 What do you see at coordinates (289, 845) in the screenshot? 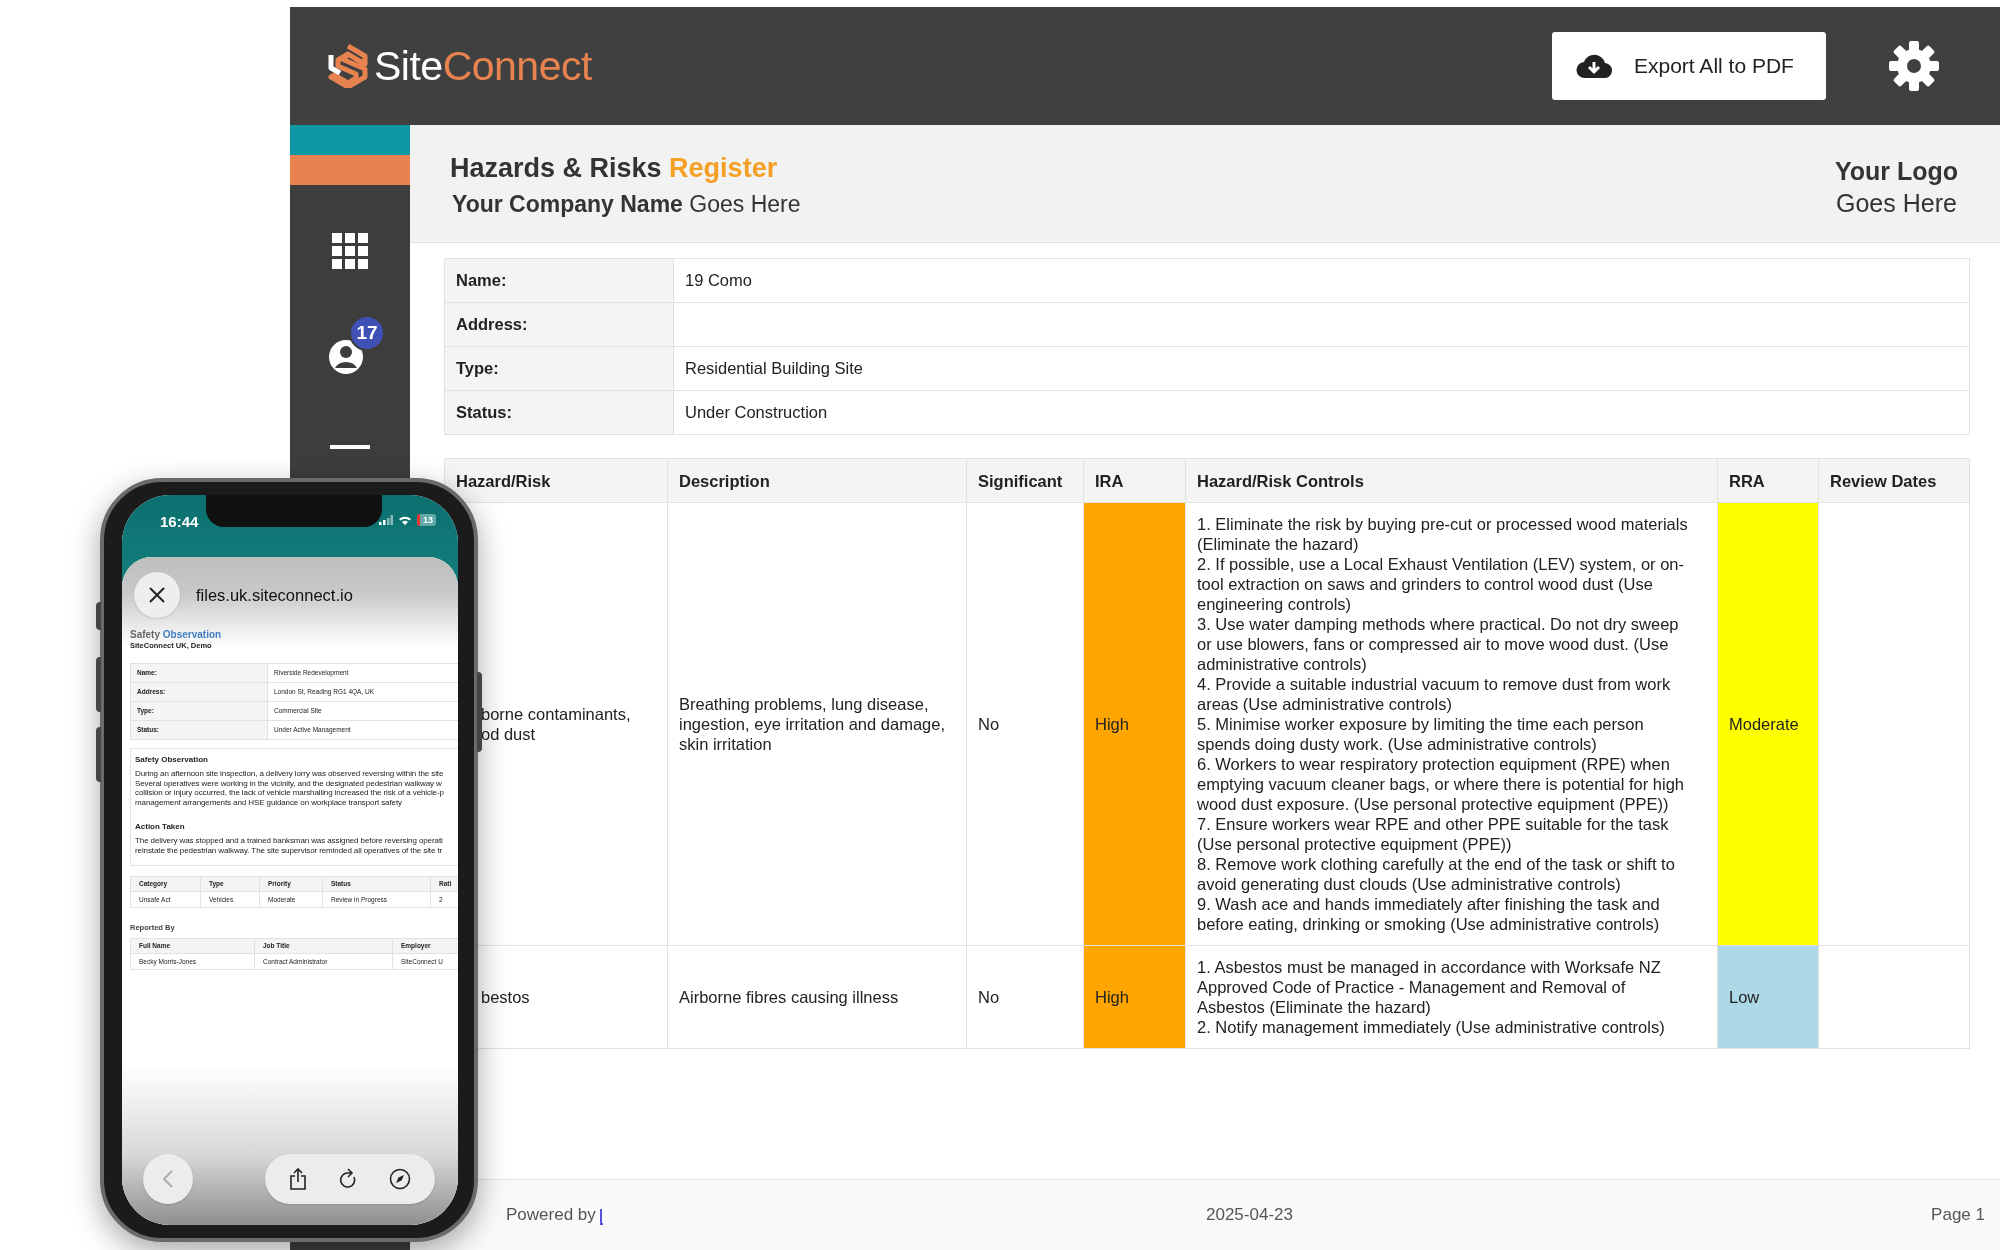
I see `section-paragraph: The delivery was stopped and a trained banksman was assigned before reversing operati reinstate the pedestrian walkway. The site supervisor reminded all operatives of the site tr` at bounding box center [289, 845].